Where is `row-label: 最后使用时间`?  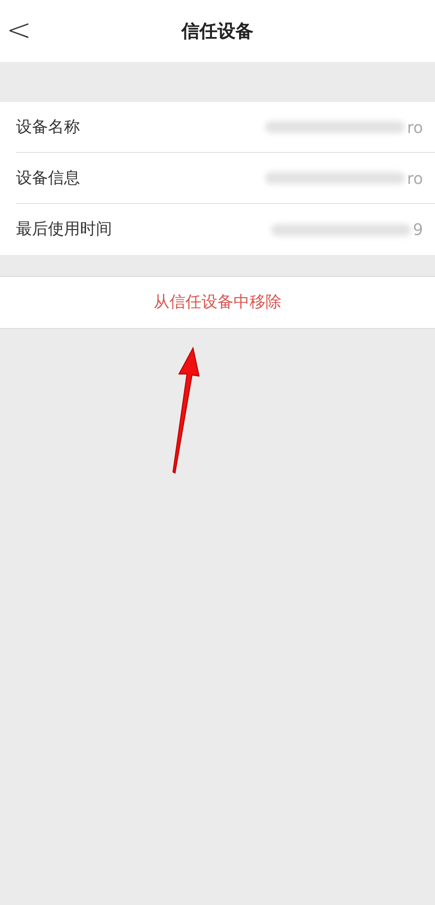 row-label: 最后使用时间 is located at coordinates (64, 229).